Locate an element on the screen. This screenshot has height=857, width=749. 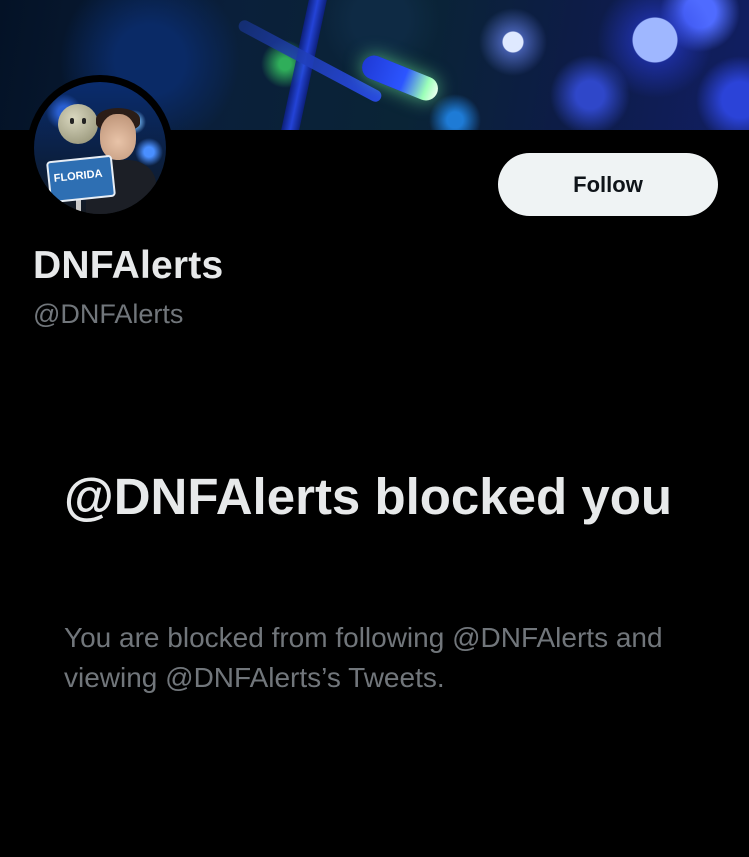
blocked-title: @DNFAlerts blocked you is located at coordinates (368, 496).